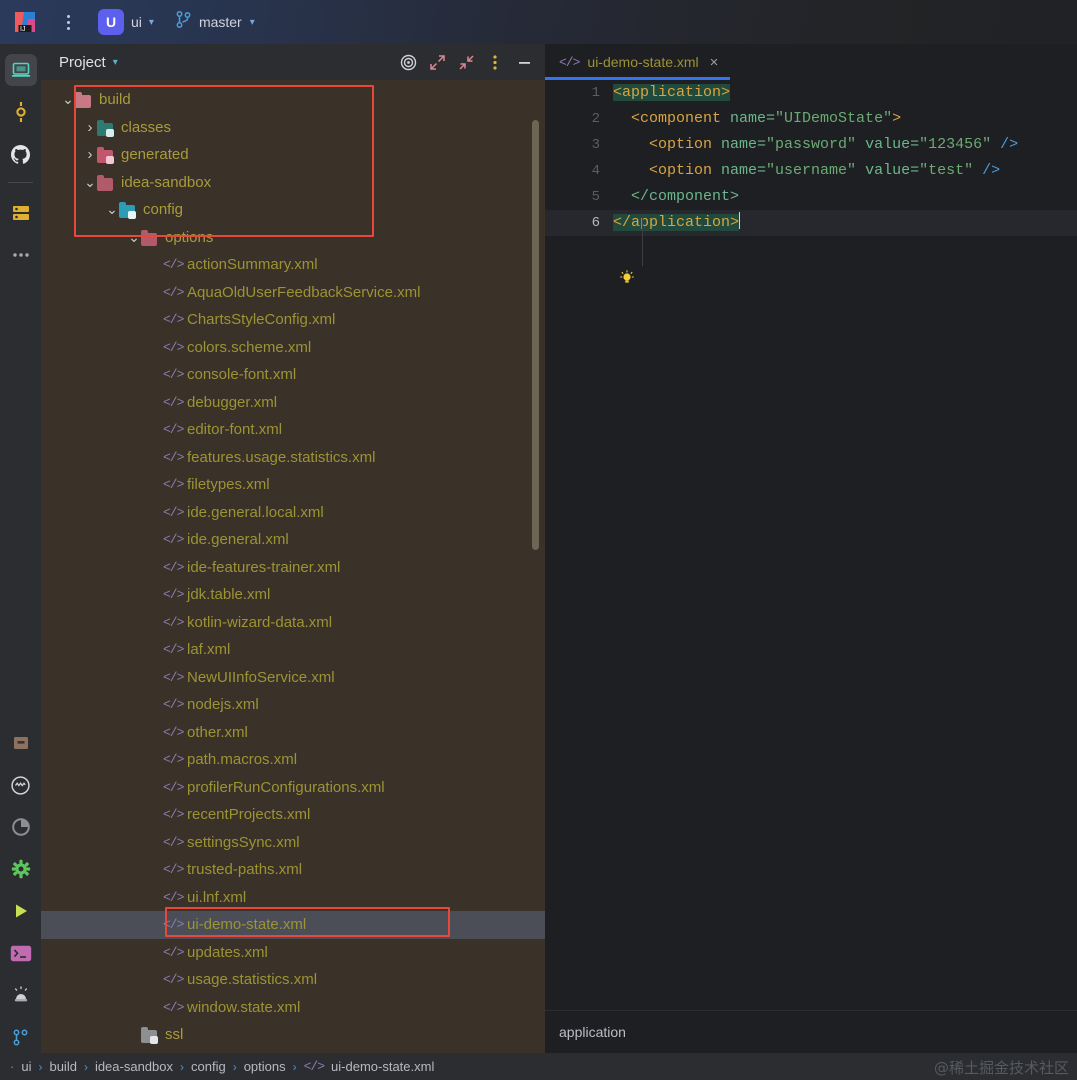 This screenshot has height=1080, width=1077. What do you see at coordinates (174, 1035) in the screenshot?
I see `tree-node-label: ssl` at bounding box center [174, 1035].